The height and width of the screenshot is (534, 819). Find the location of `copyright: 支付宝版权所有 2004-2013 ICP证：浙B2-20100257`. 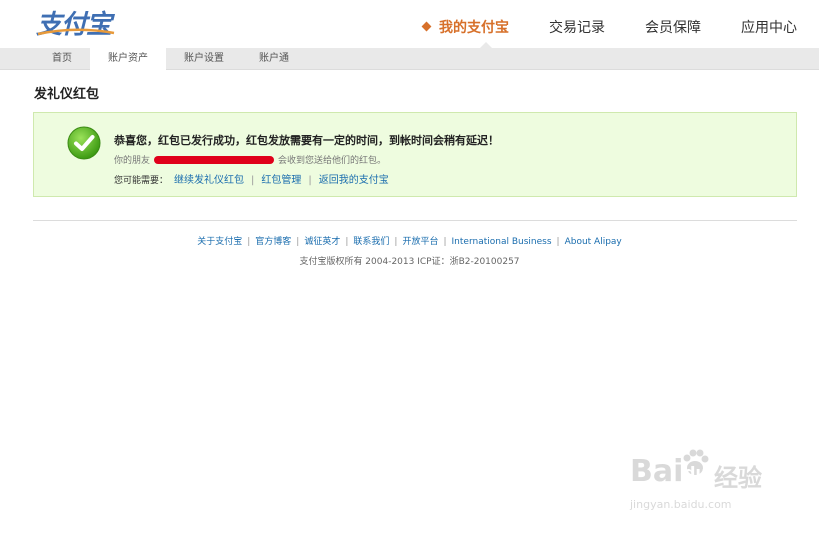

copyright: 支付宝版权所有 2004-2013 ICP证：浙B2-20100257 is located at coordinates (409, 262).